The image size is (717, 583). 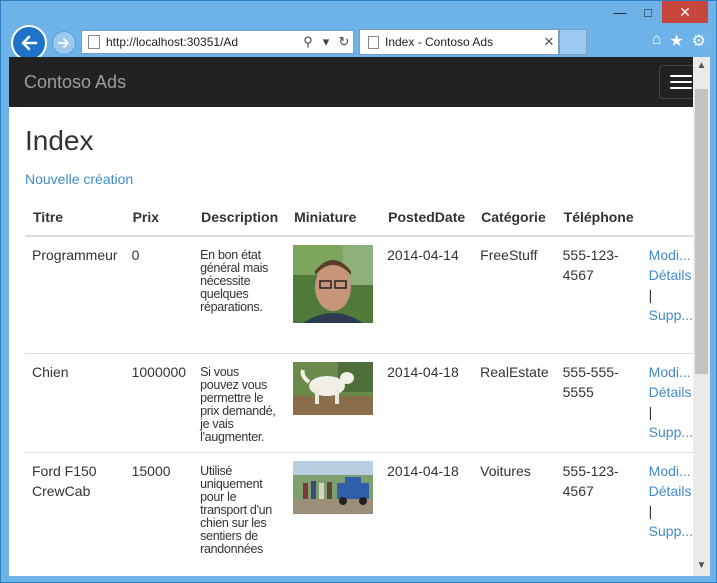 What do you see at coordinates (514, 402) in the screenshot?
I see `cell-category: RealEstate` at bounding box center [514, 402].